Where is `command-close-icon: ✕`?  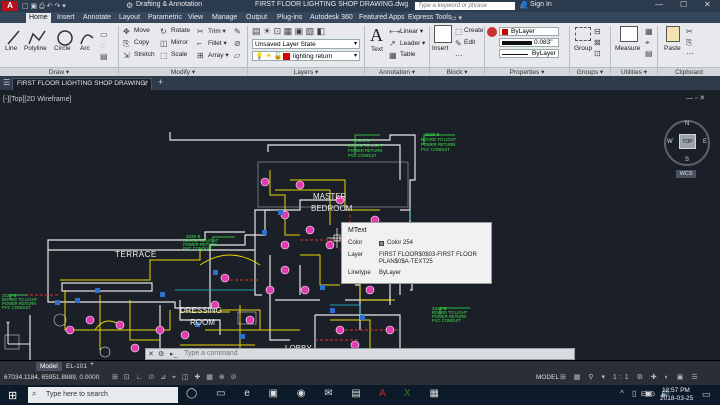
command-close-icon: ✕ is located at coordinates (151, 354).